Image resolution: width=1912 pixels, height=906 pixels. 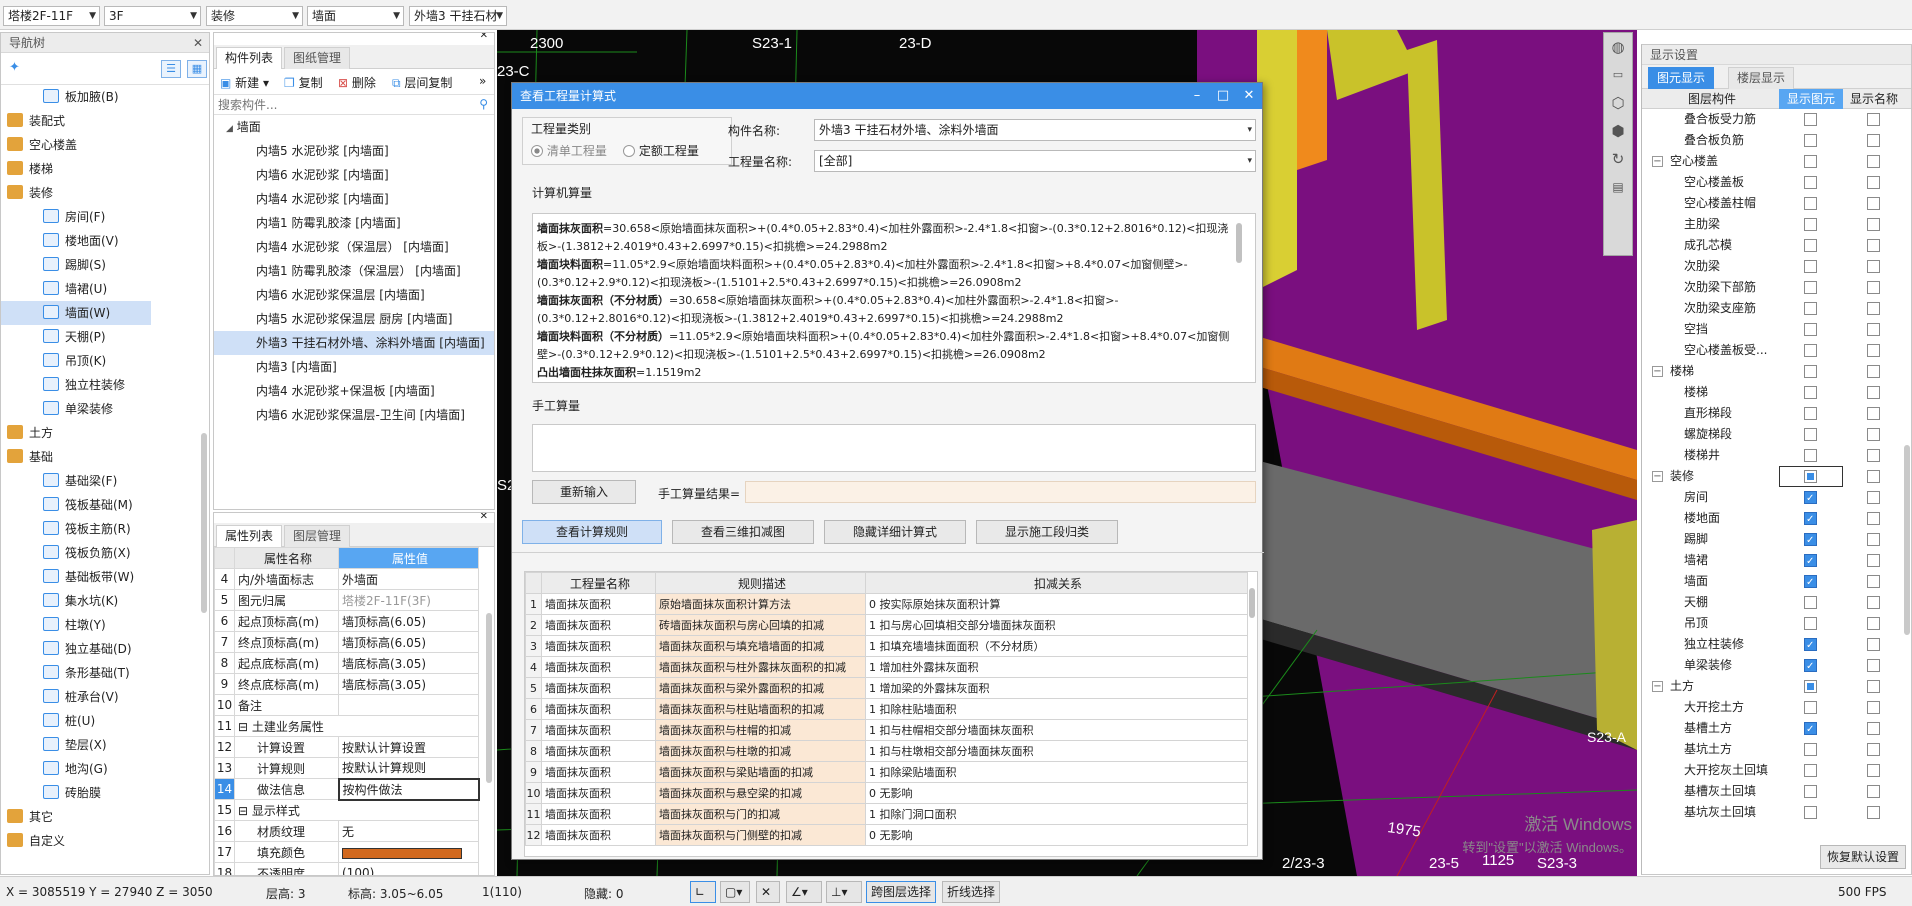 What do you see at coordinates (661, 150) in the screenshot?
I see `radio-quota-quantity: 定额工程量` at bounding box center [661, 150].